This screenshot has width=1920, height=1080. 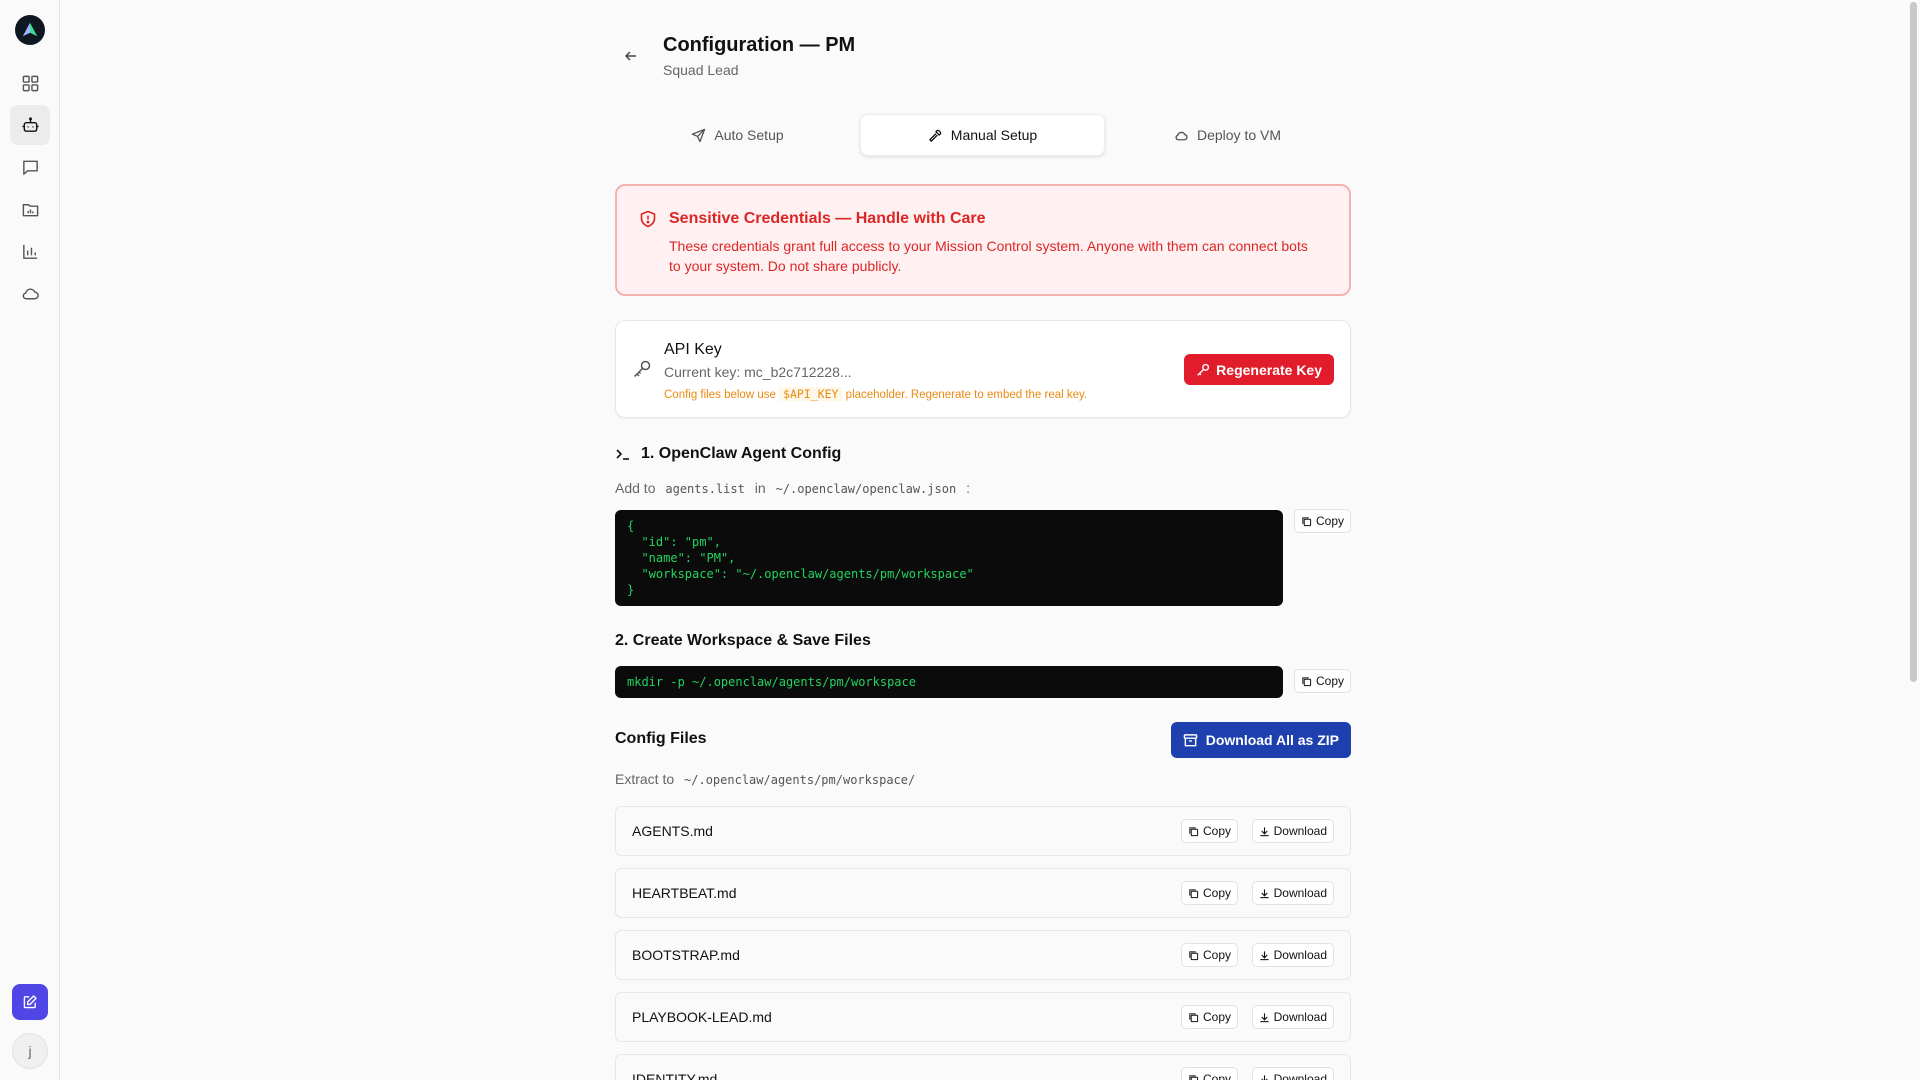 I want to click on file-row: HEARTBEAT.md Copy Download, so click(x=983, y=893).